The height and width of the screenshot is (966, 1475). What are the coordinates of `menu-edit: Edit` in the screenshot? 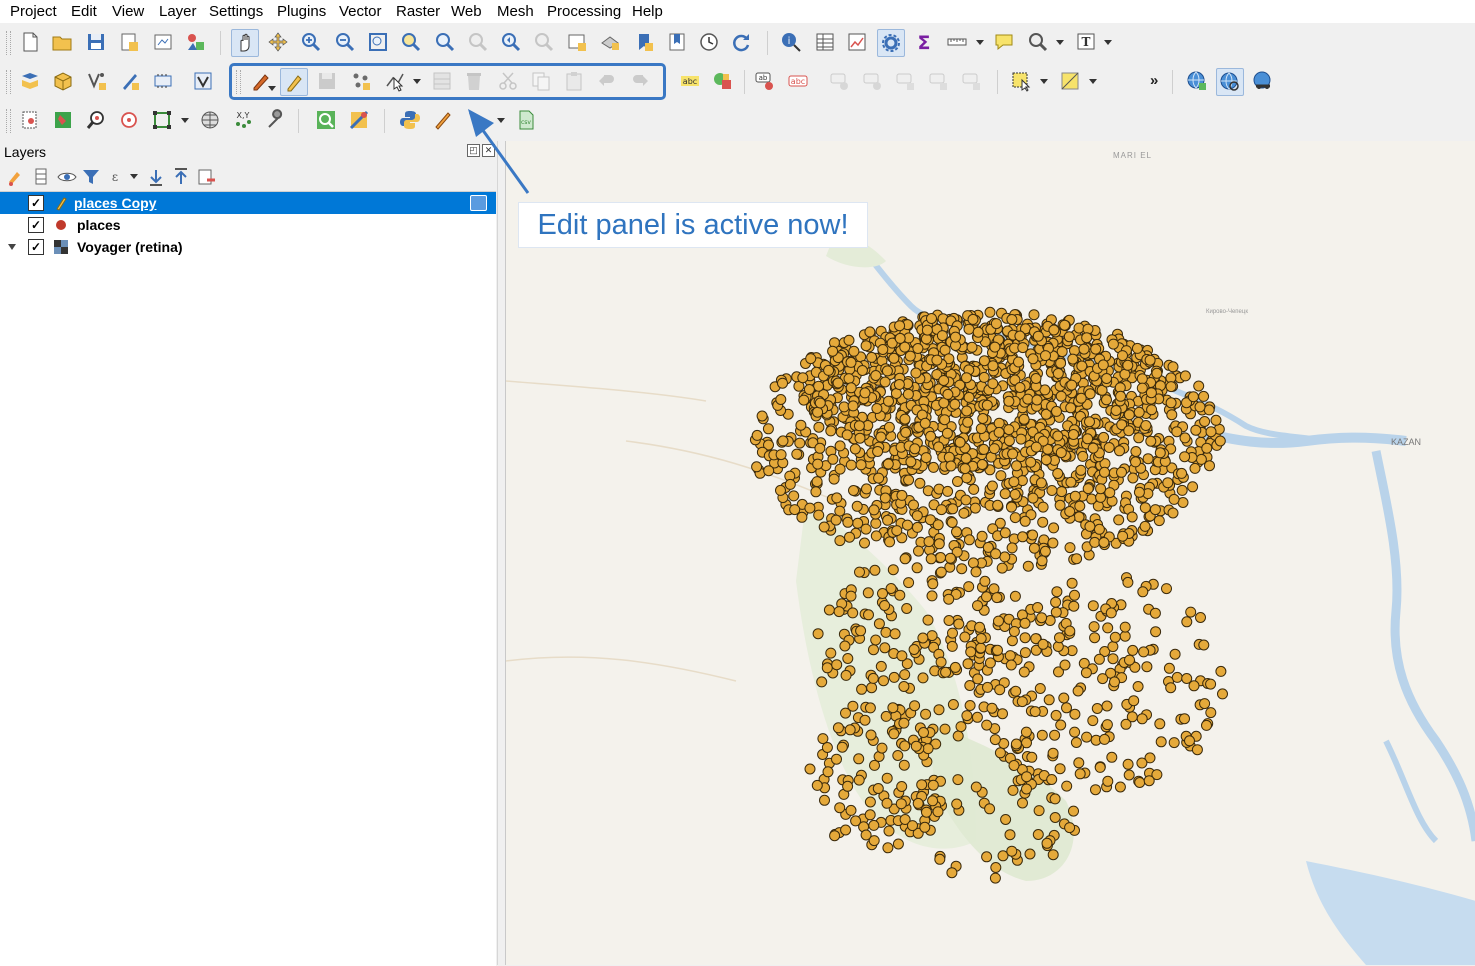 It's located at (84, 11).